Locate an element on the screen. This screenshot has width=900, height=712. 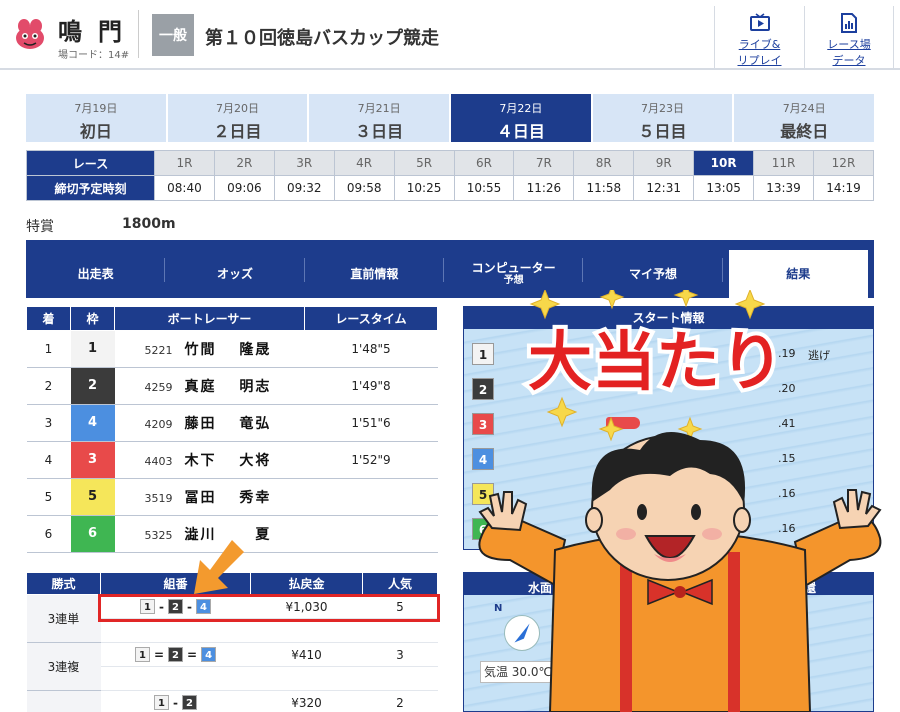
race-link-10: 10R is located at coordinates (724, 163).